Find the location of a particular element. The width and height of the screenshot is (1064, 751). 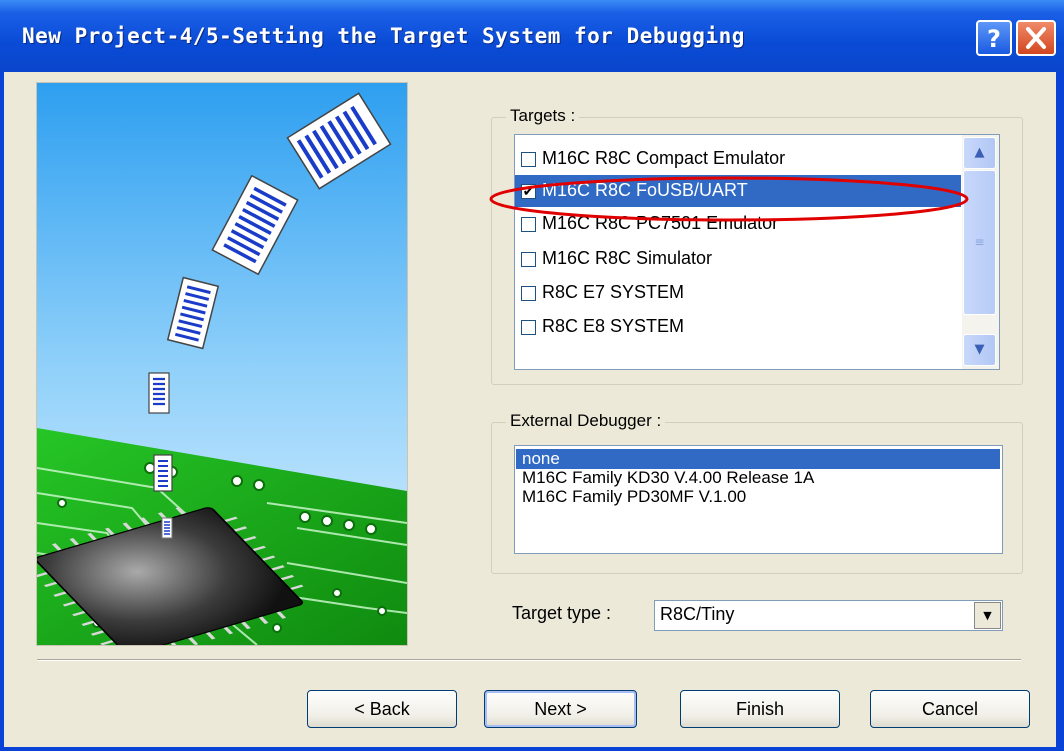

target-label: R8C E7 SYSTEM is located at coordinates (613, 292).